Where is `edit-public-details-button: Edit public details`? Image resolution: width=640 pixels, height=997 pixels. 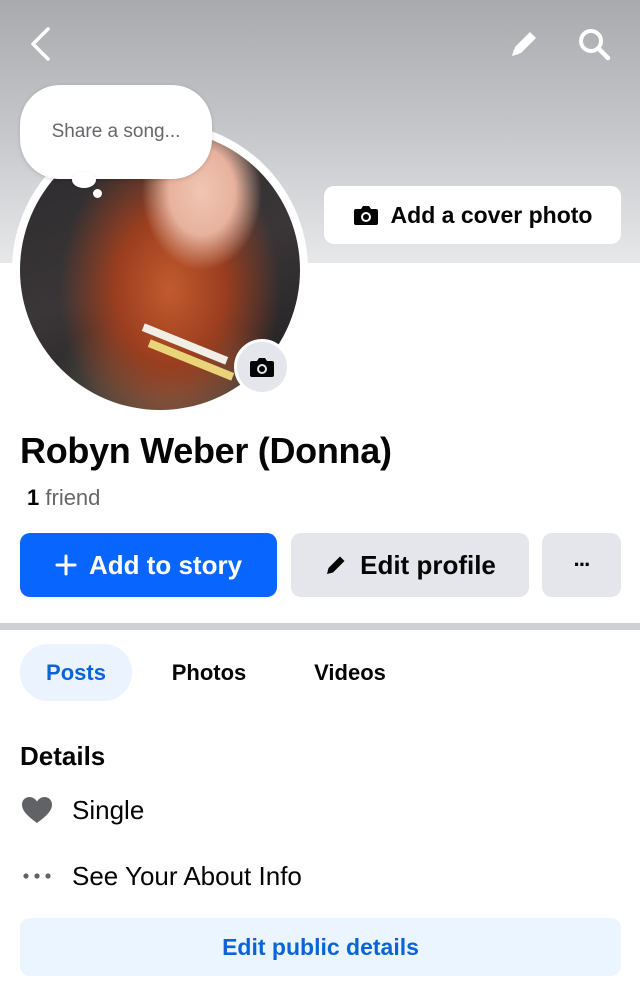
edit-public-details-button: Edit public details is located at coordinates (320, 947).